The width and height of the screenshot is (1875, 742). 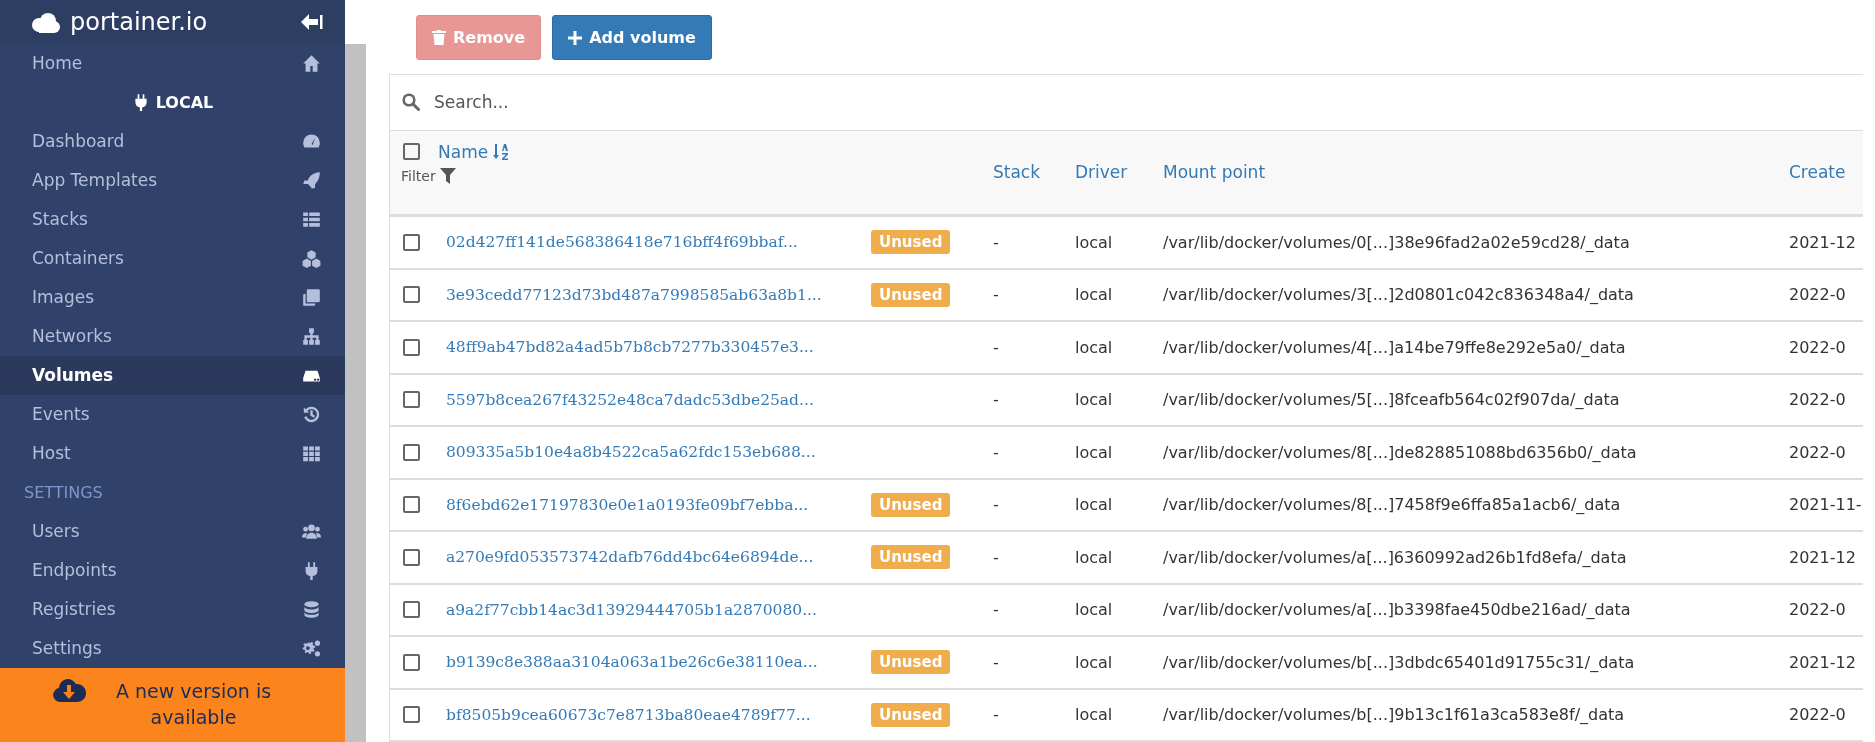 I want to click on cubes-icon, so click(x=311, y=258).